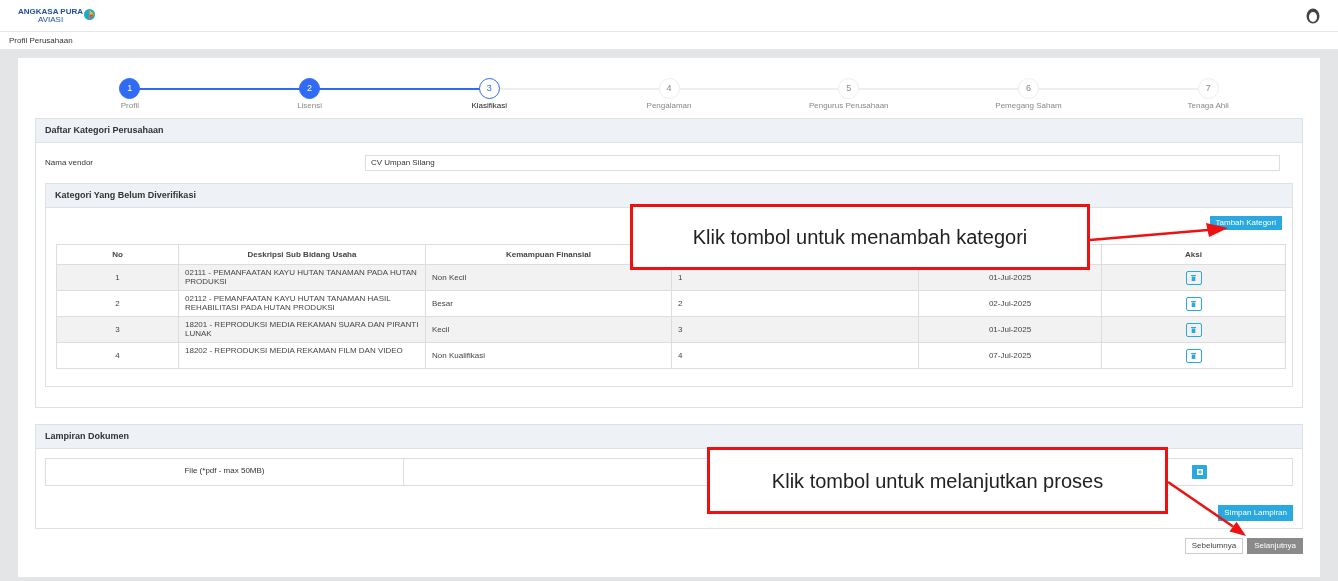 This screenshot has width=1338, height=581. Describe the element at coordinates (669, 106) in the screenshot. I see `step-label: Pengalaman` at that location.